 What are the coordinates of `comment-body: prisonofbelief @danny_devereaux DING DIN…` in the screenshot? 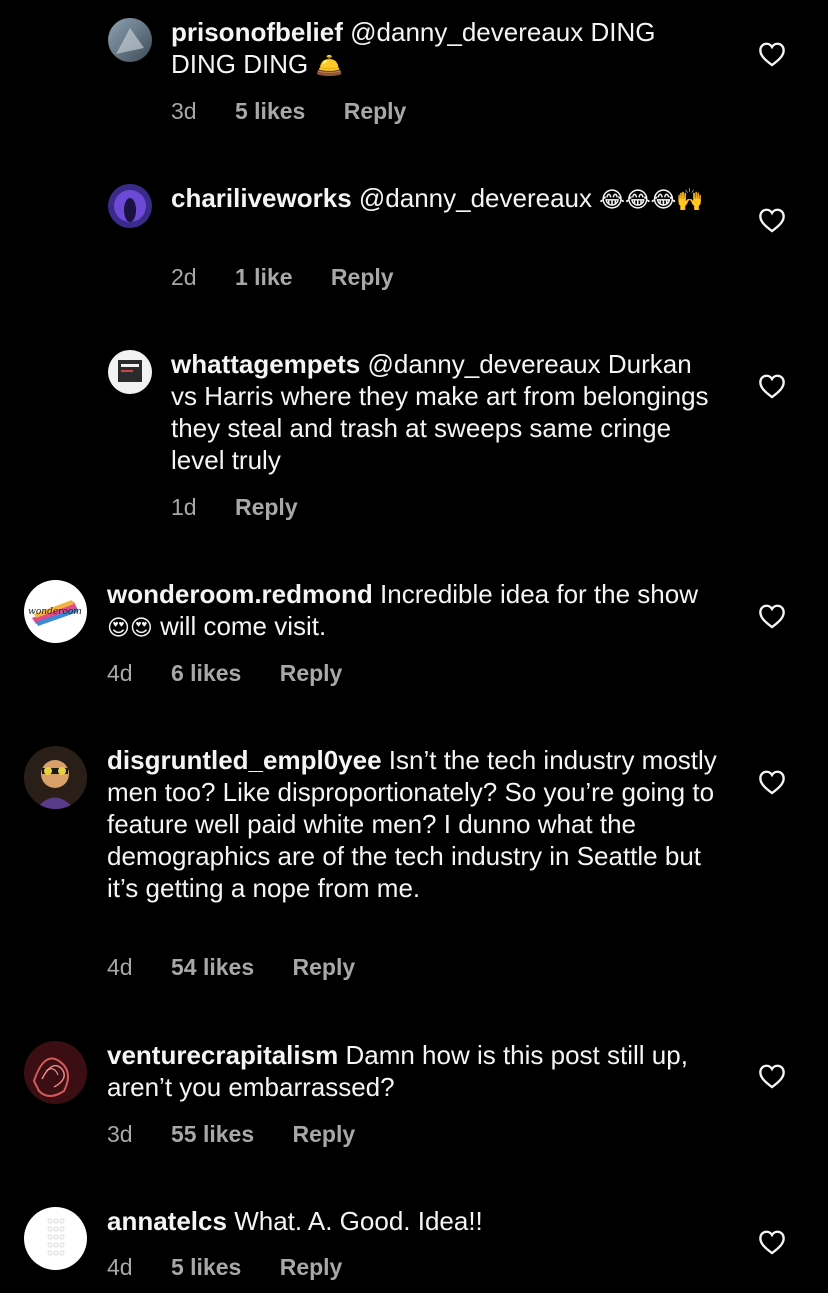 It's located at (443, 49).